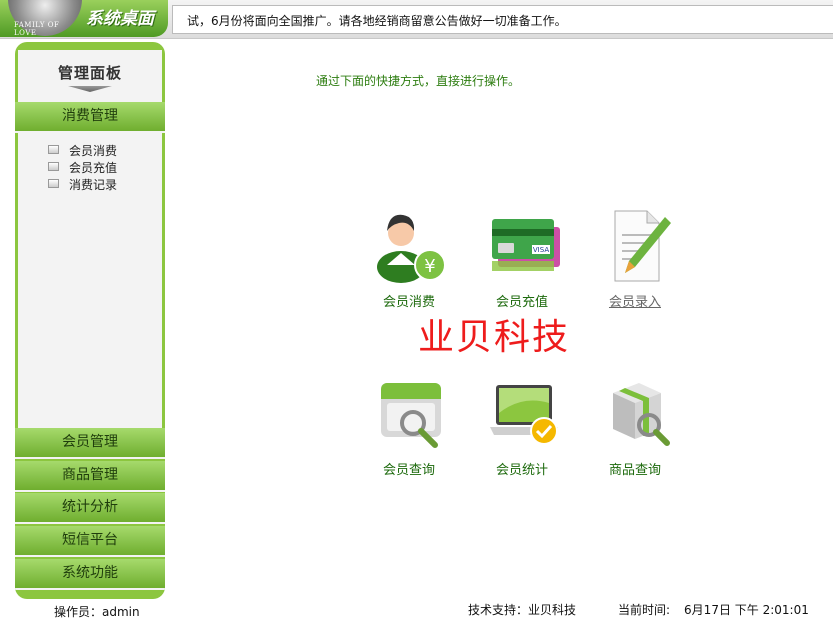  I want to click on menu-member-management: 会员管理, so click(90, 443).